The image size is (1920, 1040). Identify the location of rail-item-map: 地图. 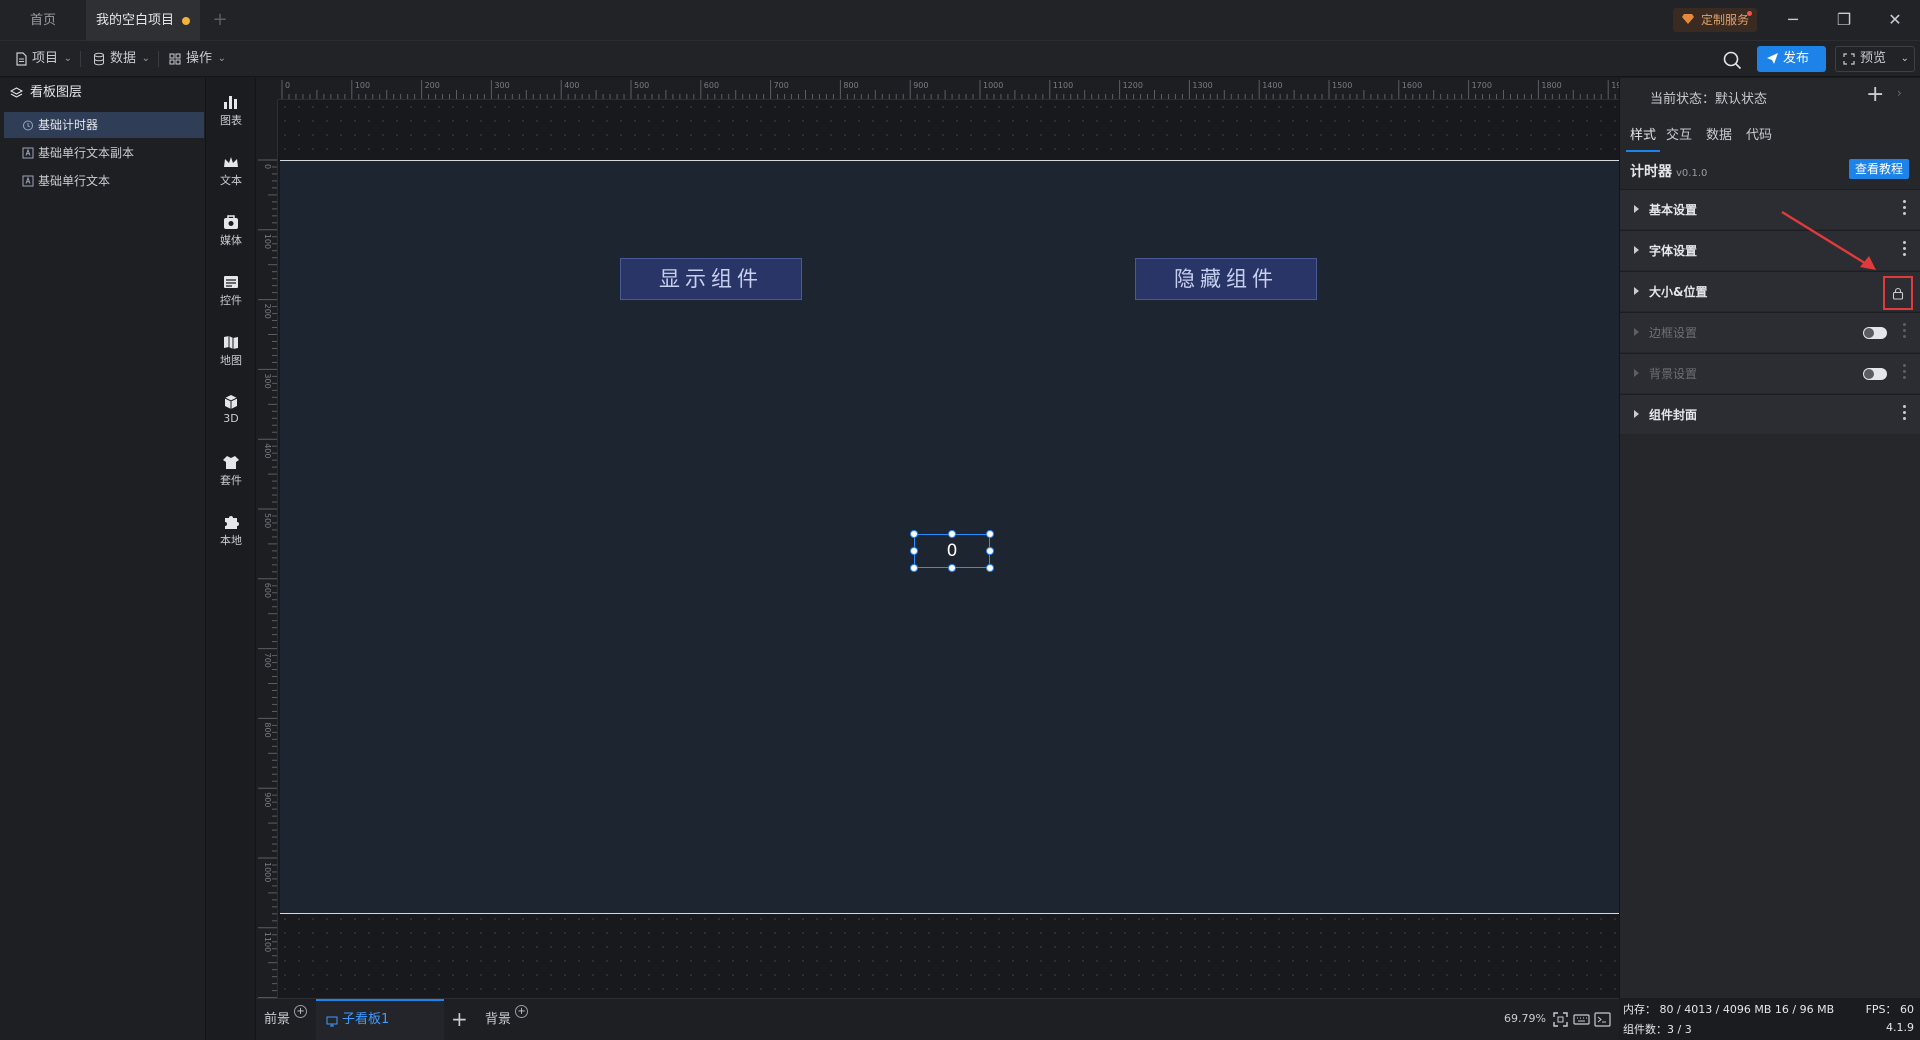
(231, 351).